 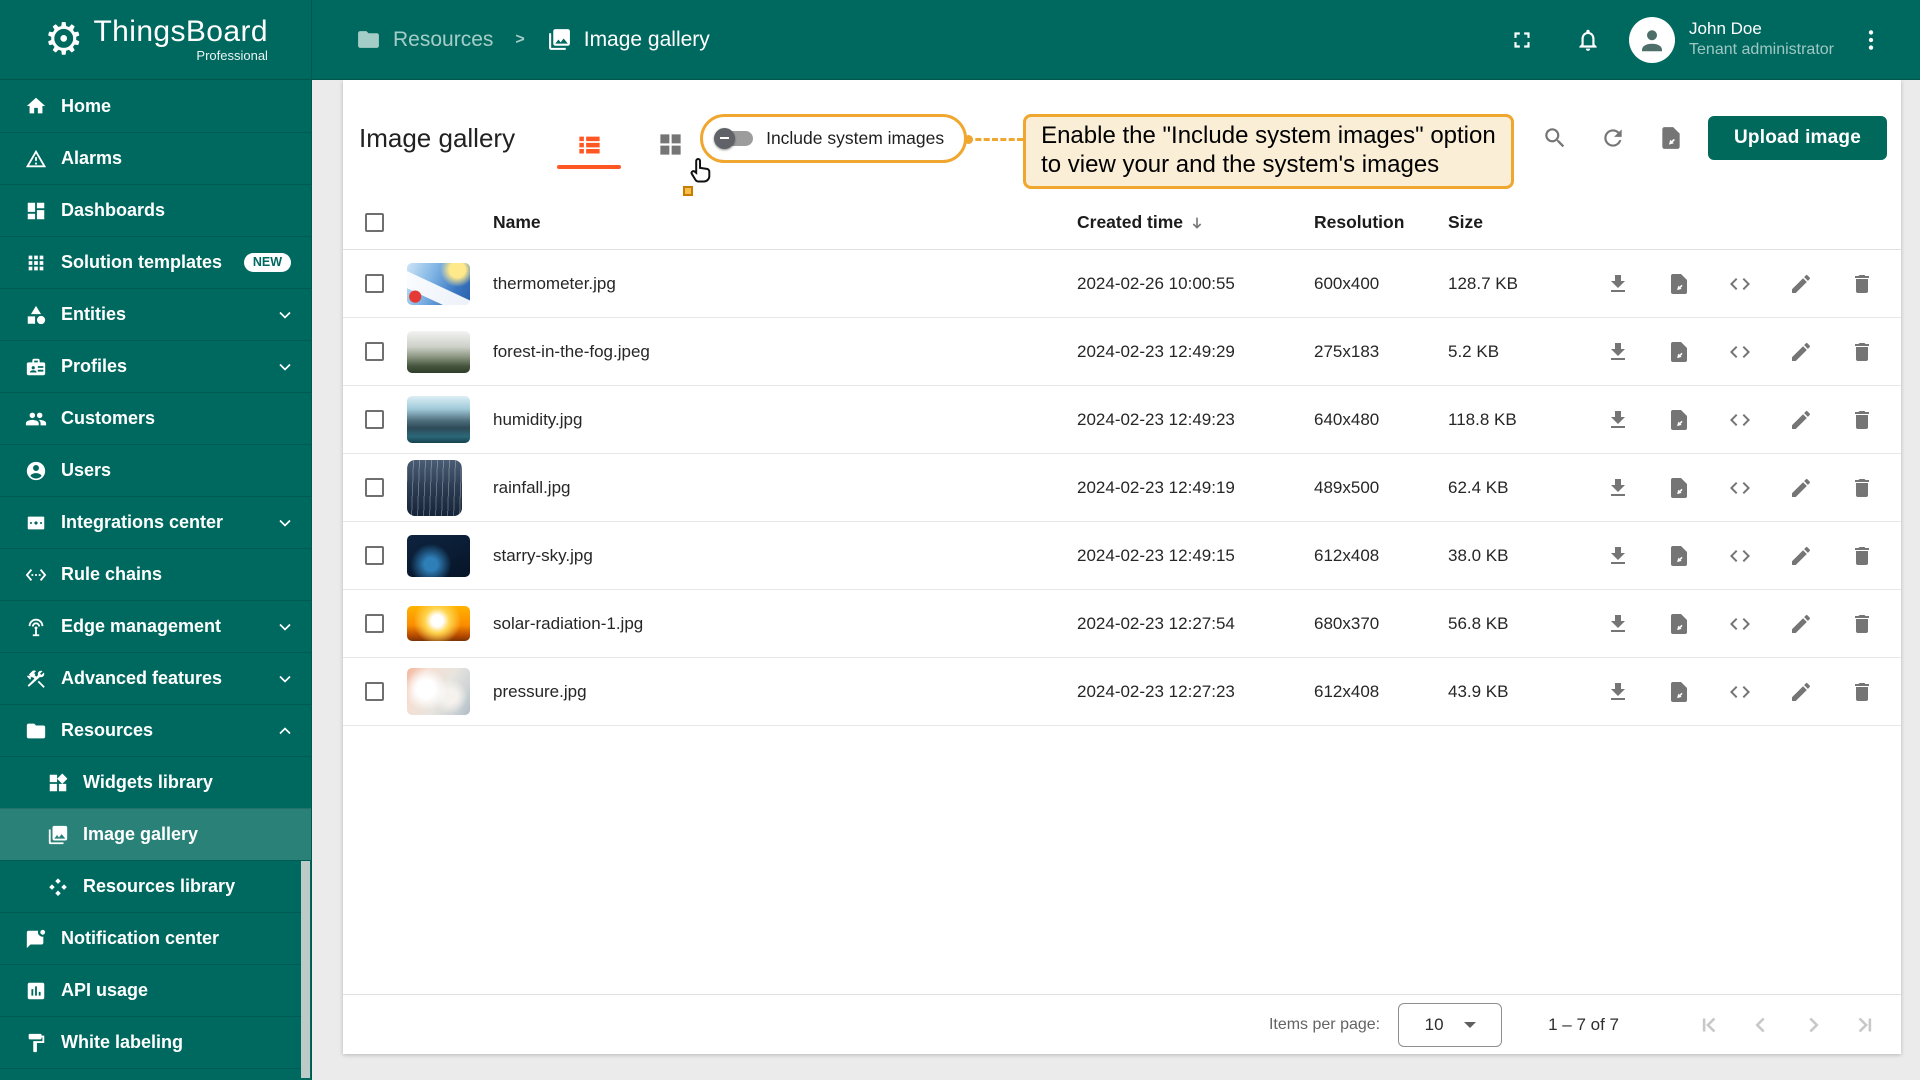 I want to click on sidebar-item-widgets-library: Widgets library, so click(x=155, y=782).